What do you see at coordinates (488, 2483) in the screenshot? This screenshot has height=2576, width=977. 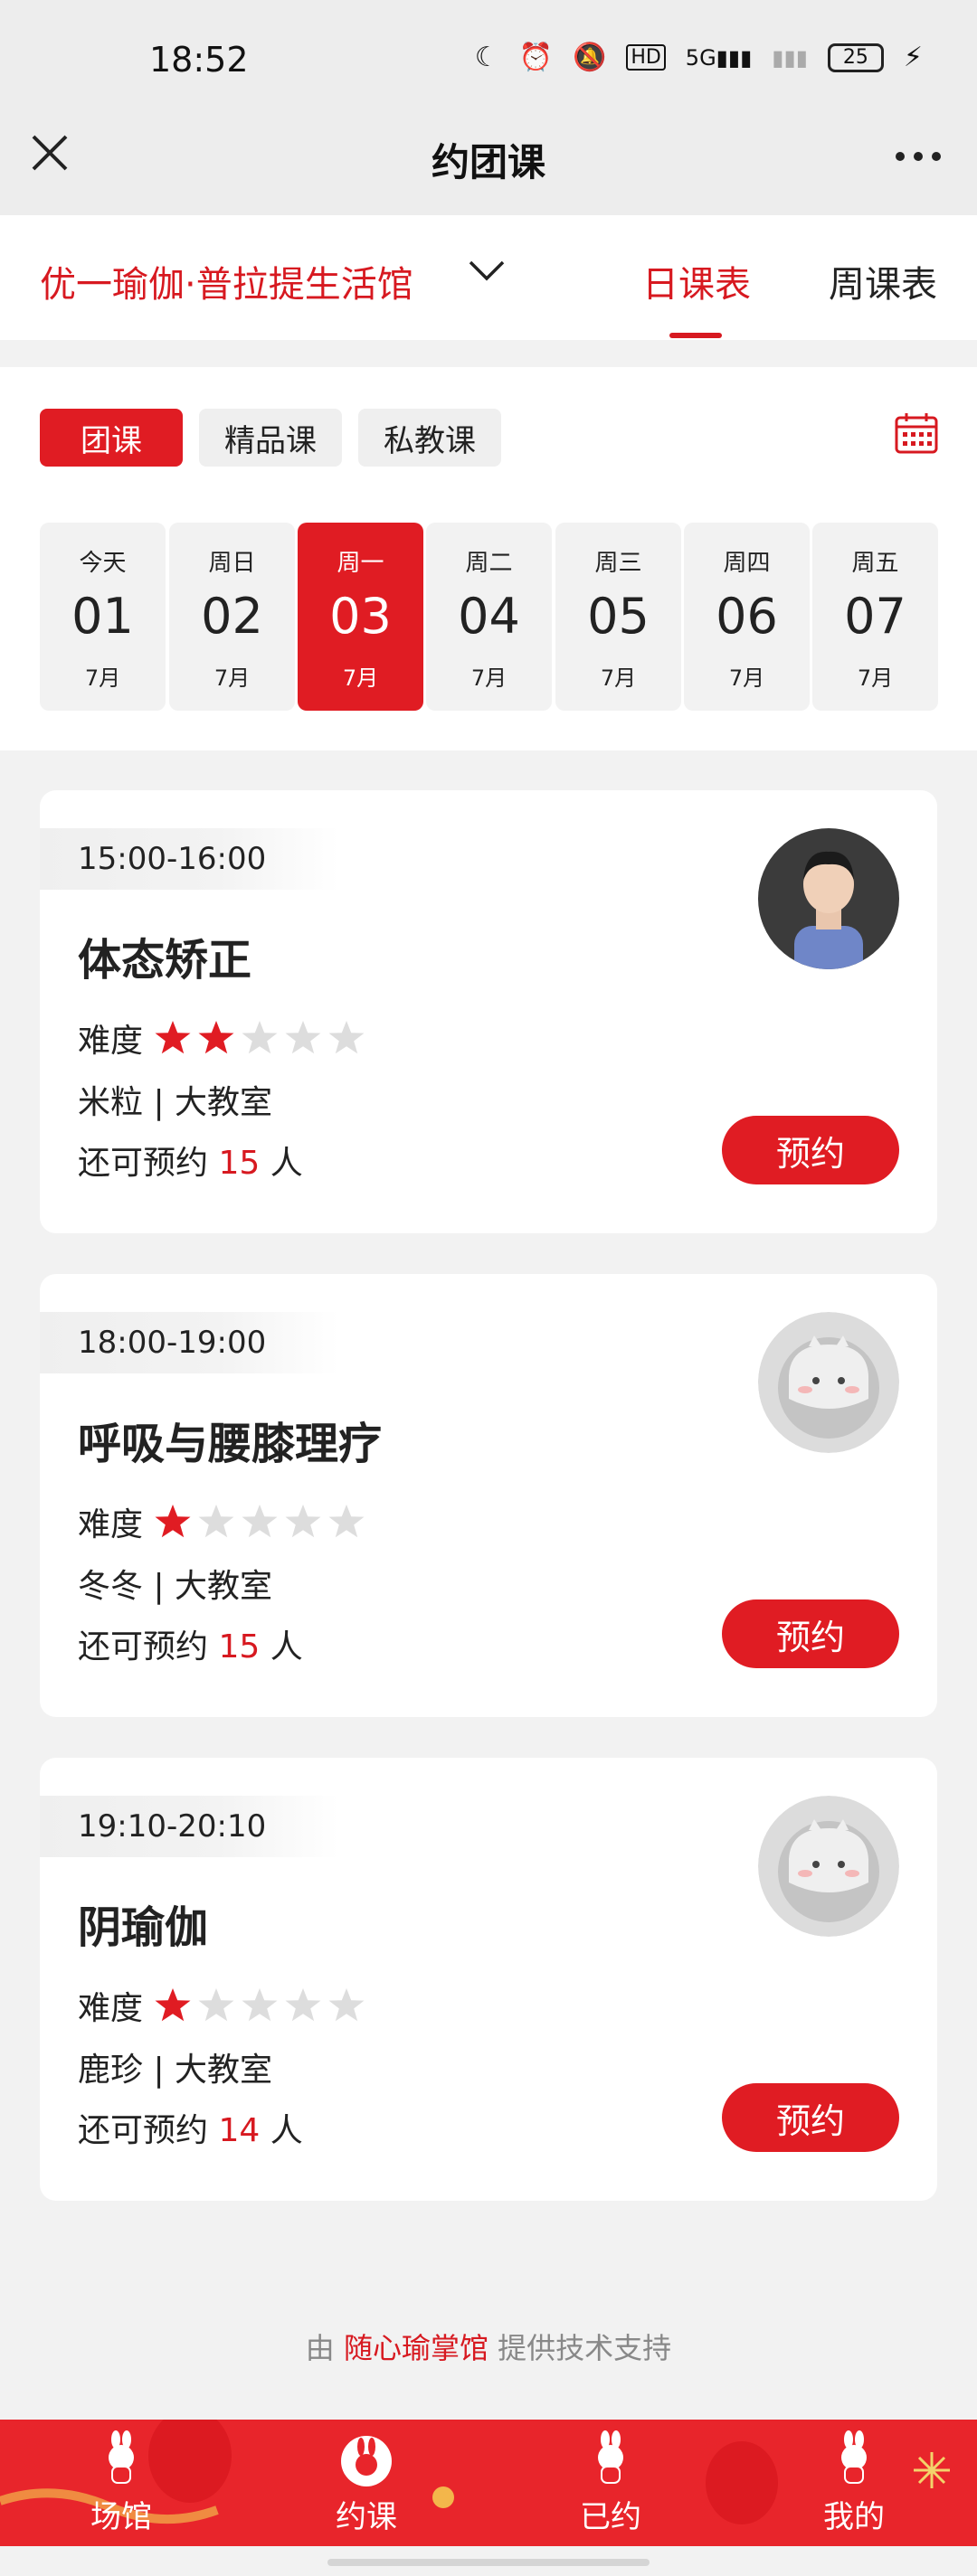 I see `bottom-tab-bar: 场馆 约课 已约 我的` at bounding box center [488, 2483].